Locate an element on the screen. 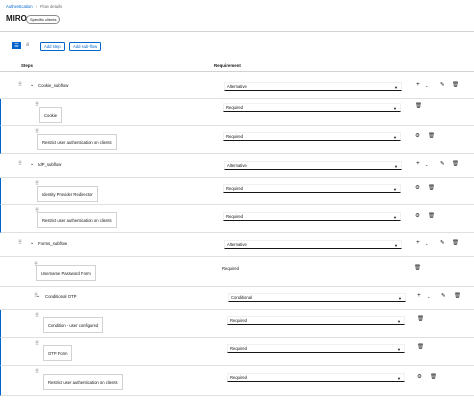 Image resolution: width=474 pixels, height=402 pixels. breadcrumb-current: Flow details is located at coordinates (51, 6).